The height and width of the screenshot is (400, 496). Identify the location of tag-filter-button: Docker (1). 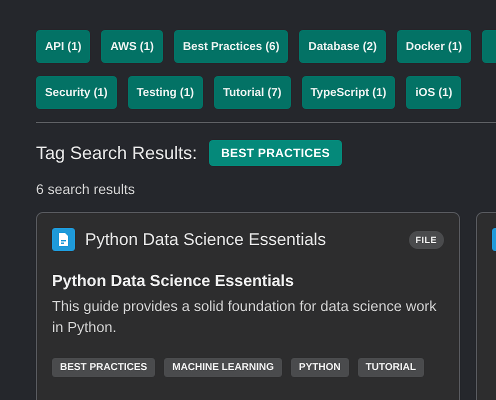
(434, 46).